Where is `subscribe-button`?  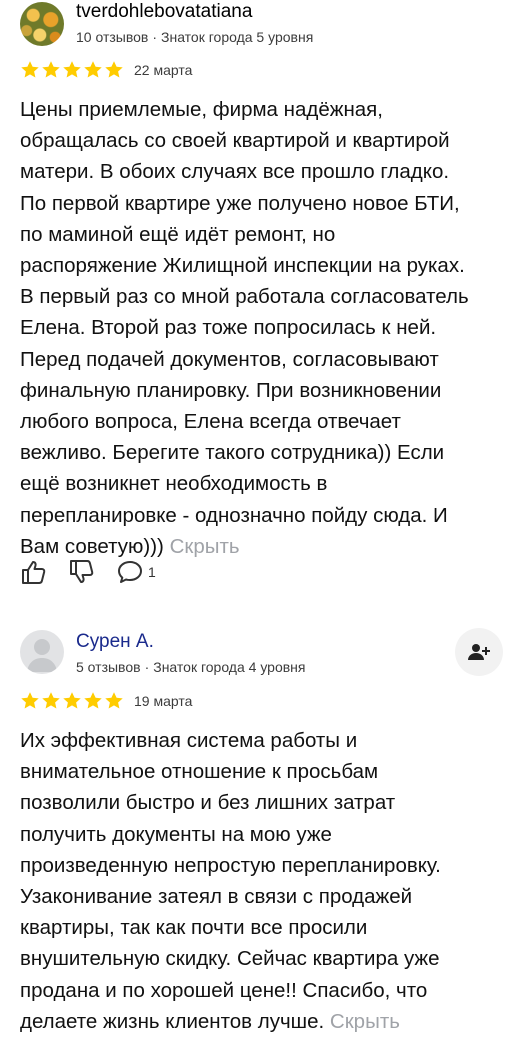
subscribe-button is located at coordinates (479, 652).